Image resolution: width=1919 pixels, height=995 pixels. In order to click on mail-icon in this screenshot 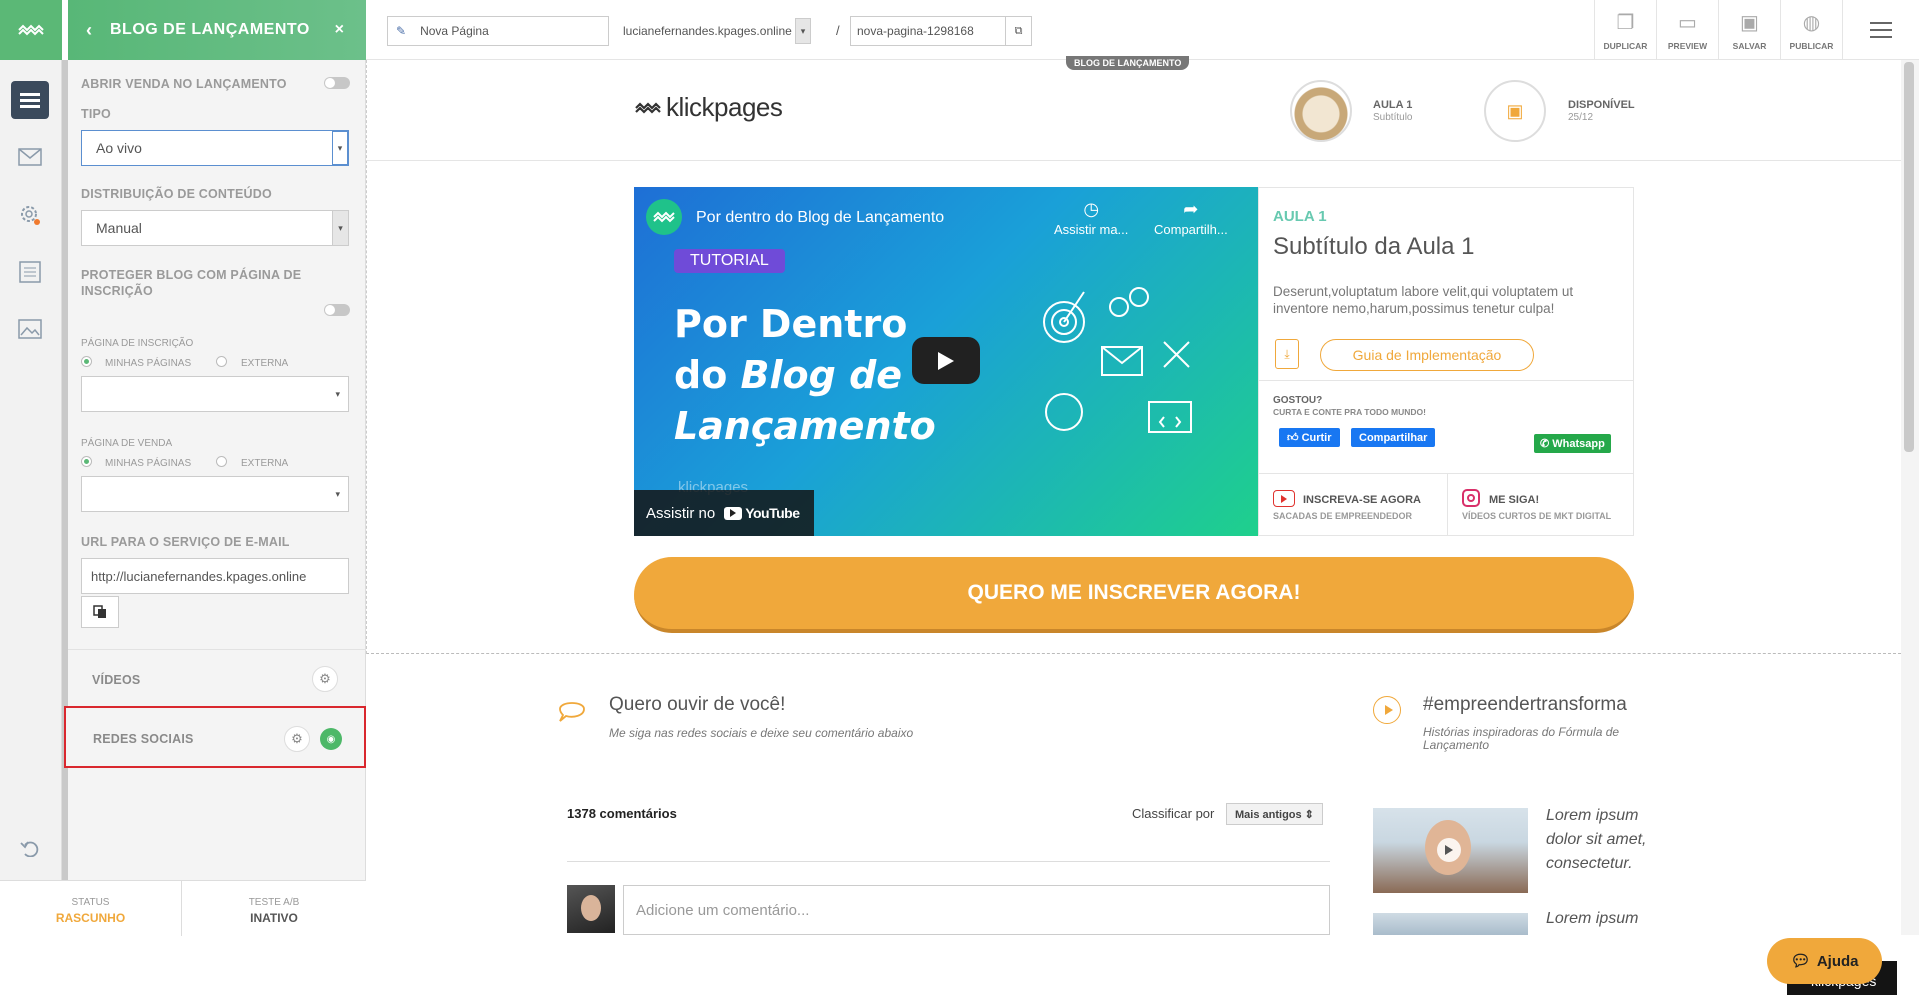, I will do `click(30, 157)`.